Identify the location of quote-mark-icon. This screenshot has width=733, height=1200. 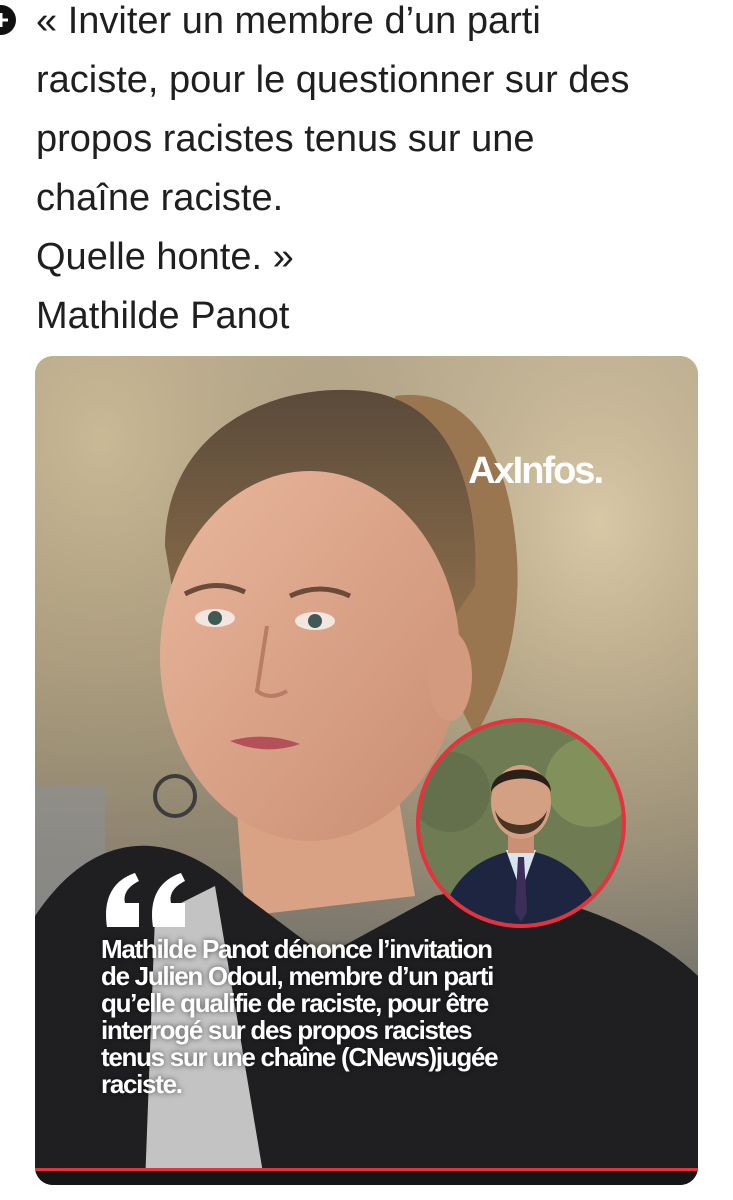
(145, 900).